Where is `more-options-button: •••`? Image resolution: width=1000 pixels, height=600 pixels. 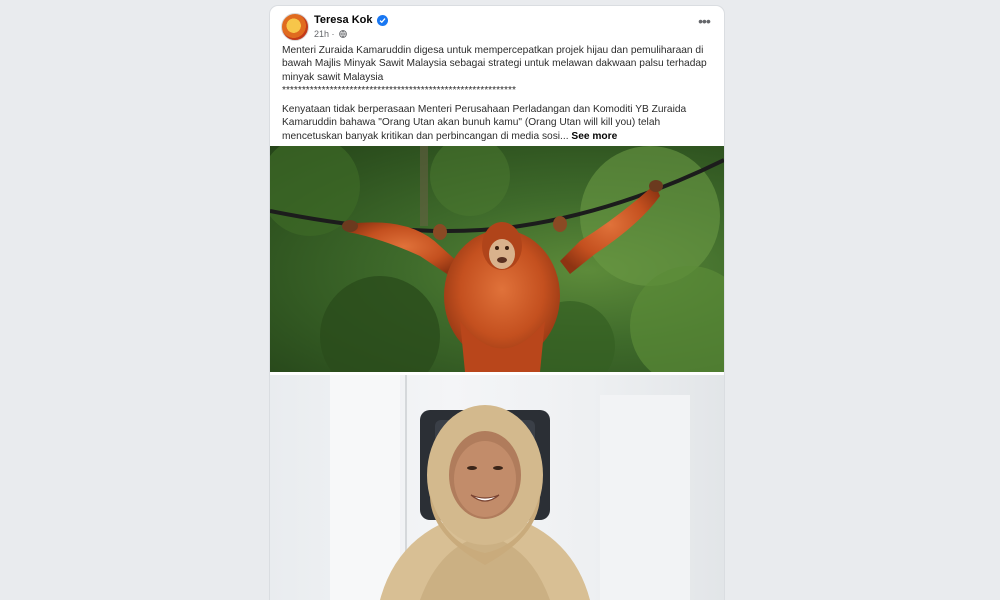 more-options-button: ••• is located at coordinates (704, 22).